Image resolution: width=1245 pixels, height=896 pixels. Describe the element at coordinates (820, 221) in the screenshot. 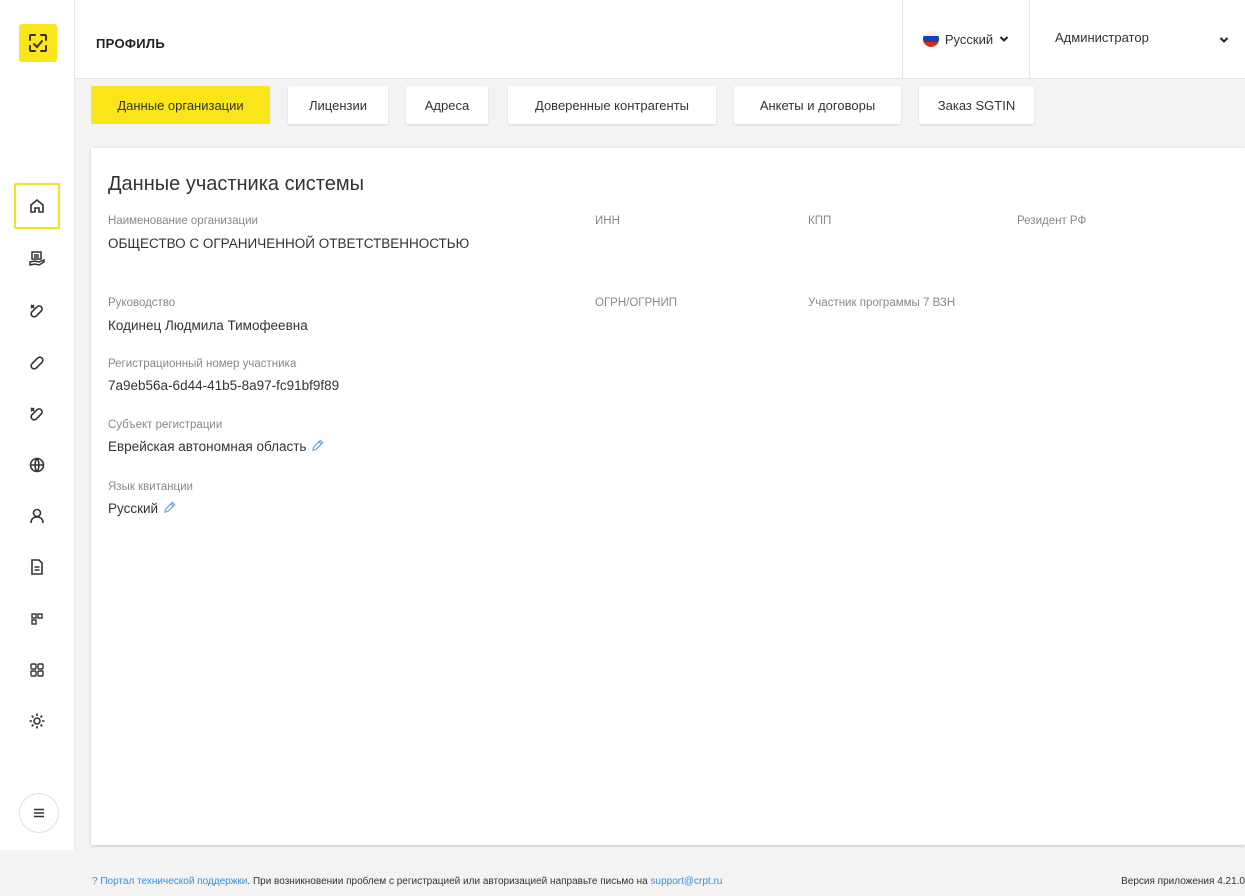

I see `kpp-label: КПП` at that location.